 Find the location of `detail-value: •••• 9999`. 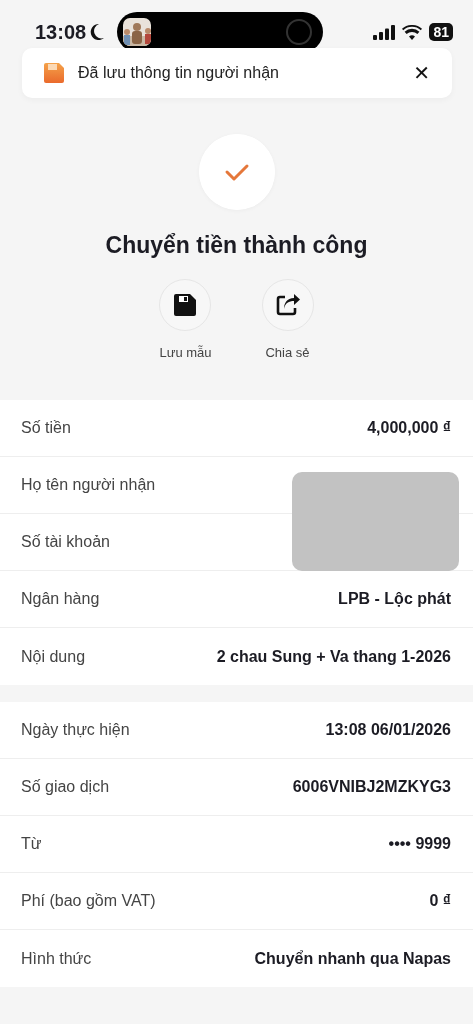

detail-value: •••• 9999 is located at coordinates (419, 844).